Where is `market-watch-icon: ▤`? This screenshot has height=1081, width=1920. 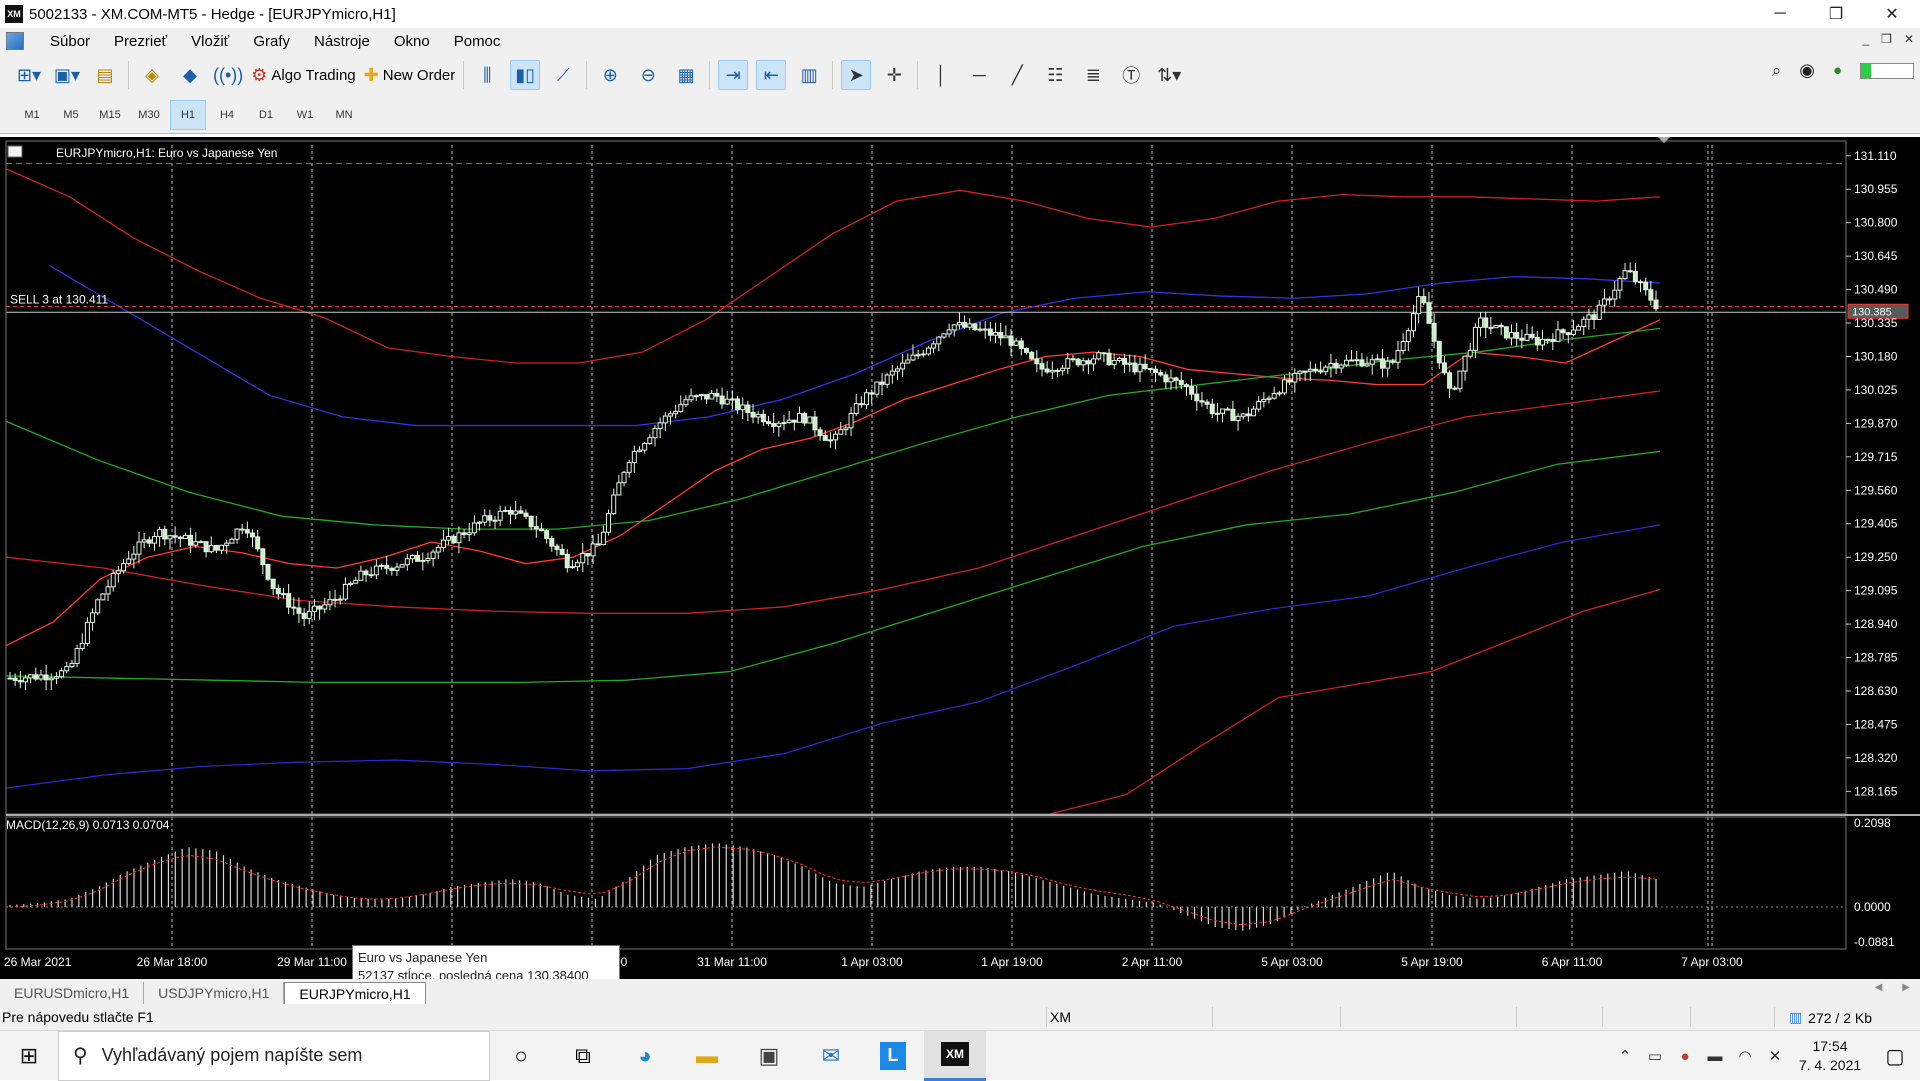 market-watch-icon: ▤ is located at coordinates (105, 75).